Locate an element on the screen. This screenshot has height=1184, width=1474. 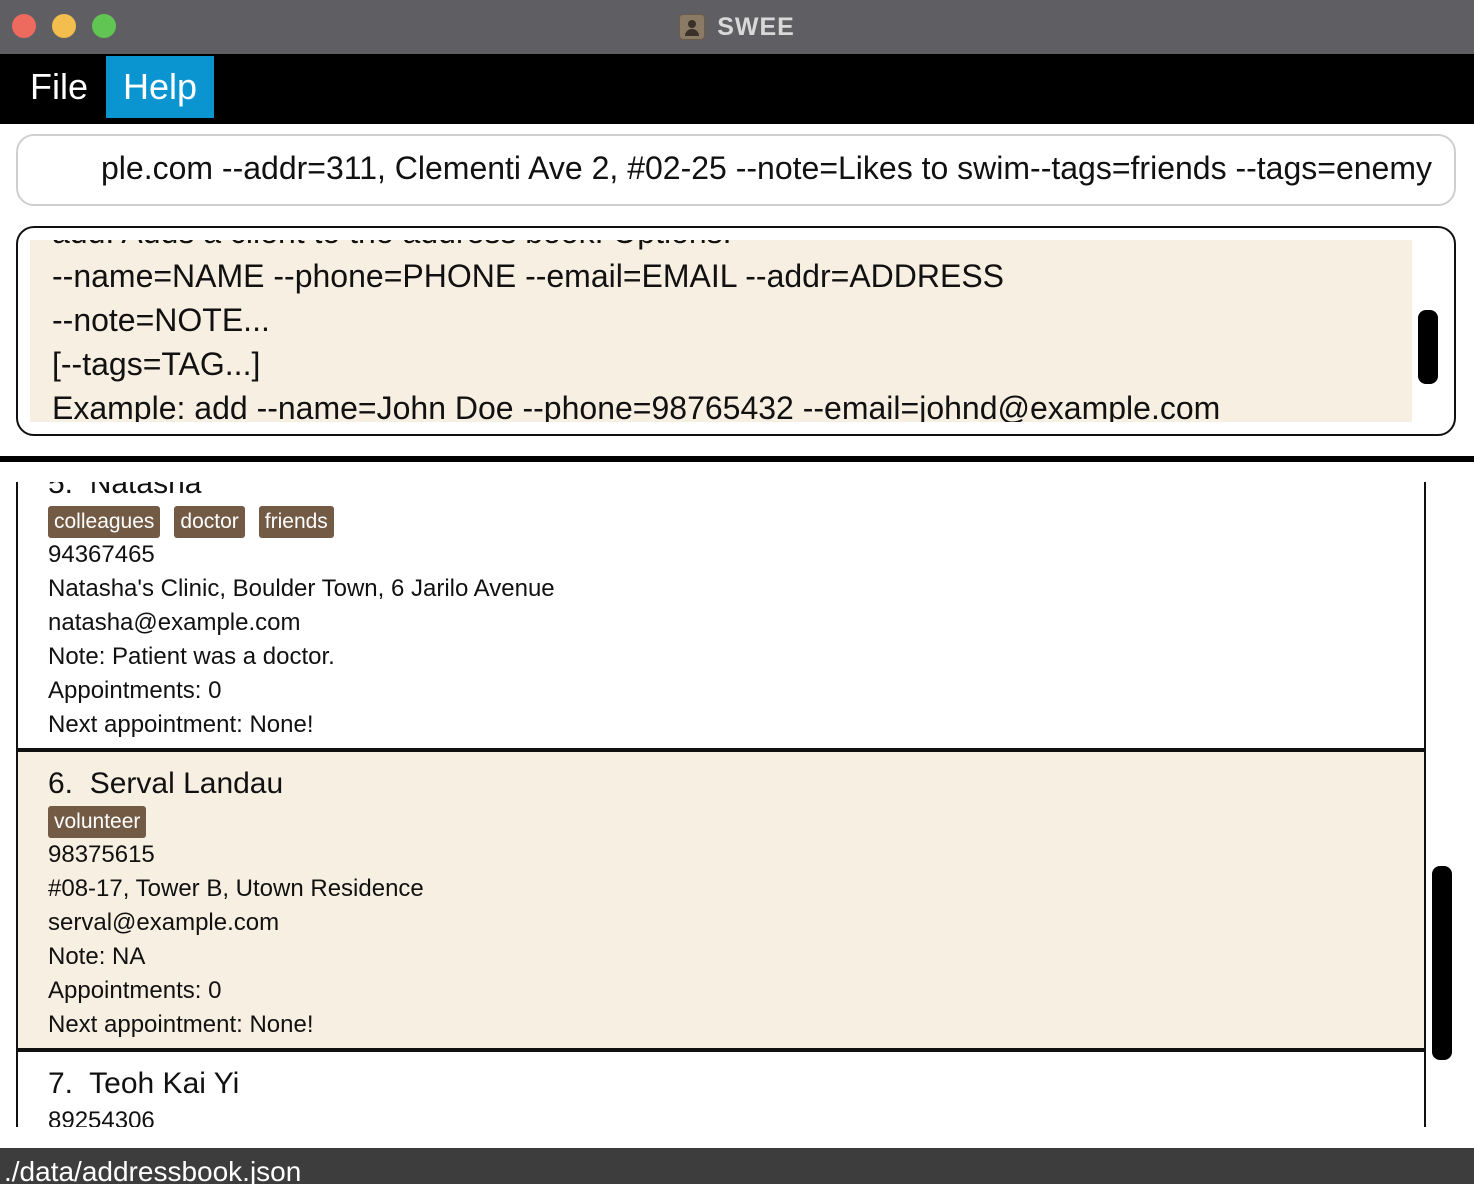
window-title-group: SWEE is located at coordinates (737, 27).